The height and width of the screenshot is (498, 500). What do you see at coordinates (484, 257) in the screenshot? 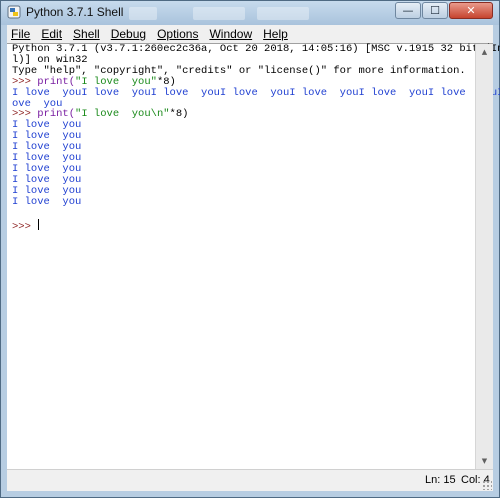
I see `vertical-scrollbar: ▲ ▼` at bounding box center [484, 257].